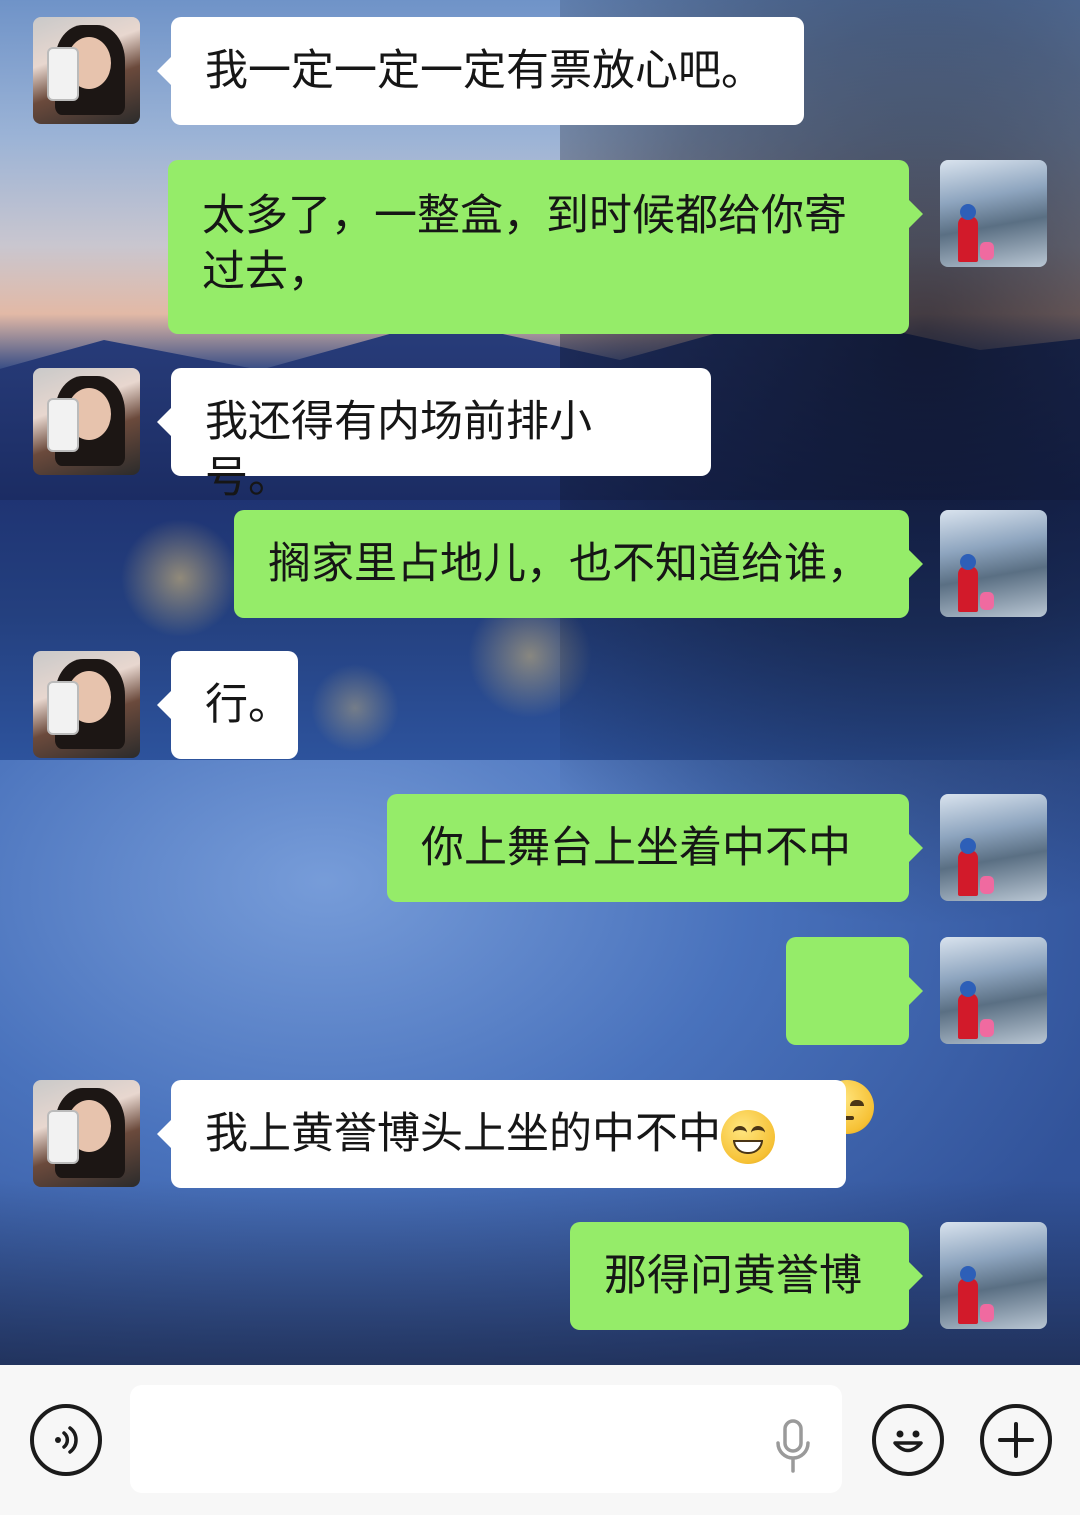 This screenshot has width=1080, height=1515. Describe the element at coordinates (227, 705) in the screenshot. I see `message-bubble: 行。` at that location.